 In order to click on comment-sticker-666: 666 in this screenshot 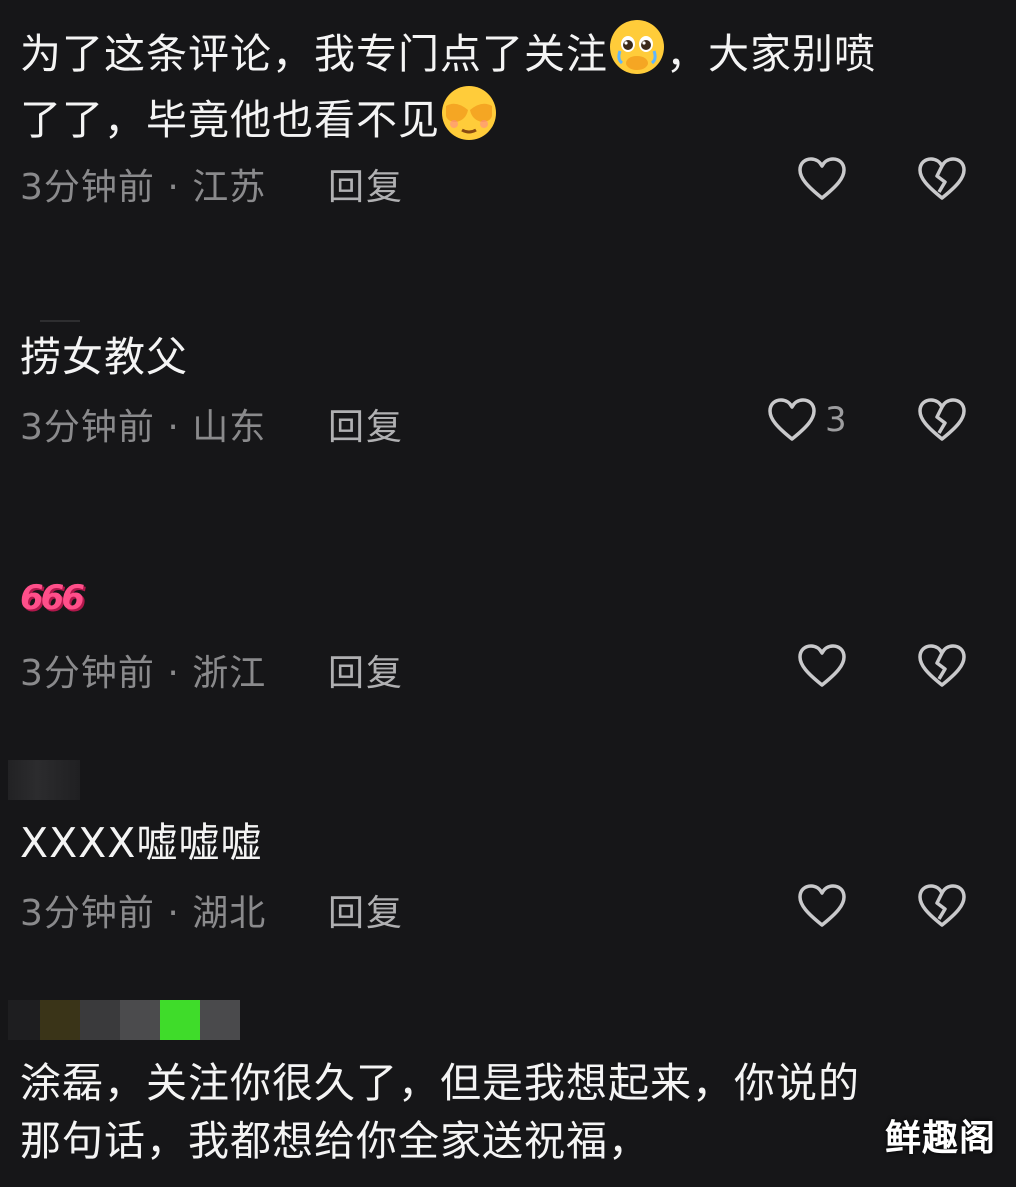, I will do `click(52, 598)`.